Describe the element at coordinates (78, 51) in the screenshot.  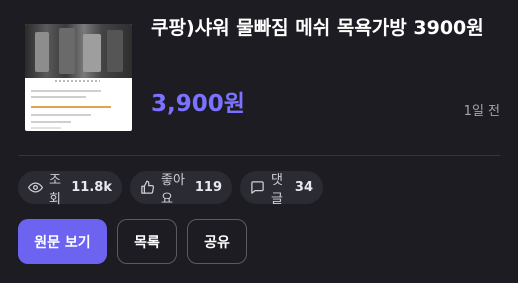
I see `product-photo` at that location.